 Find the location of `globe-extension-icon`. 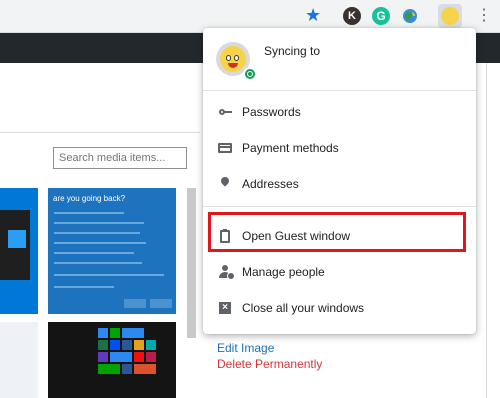

globe-extension-icon is located at coordinates (410, 16).